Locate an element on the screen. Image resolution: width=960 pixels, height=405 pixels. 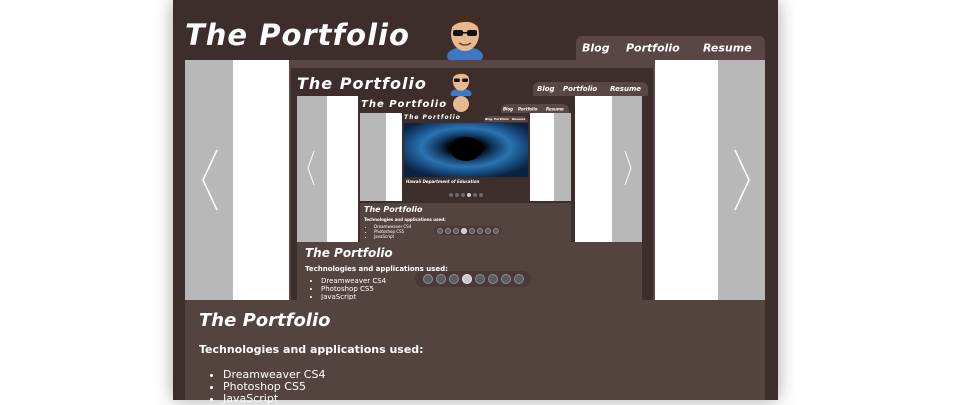
nested-nav-portfolio: Portfolio is located at coordinates (580, 89).